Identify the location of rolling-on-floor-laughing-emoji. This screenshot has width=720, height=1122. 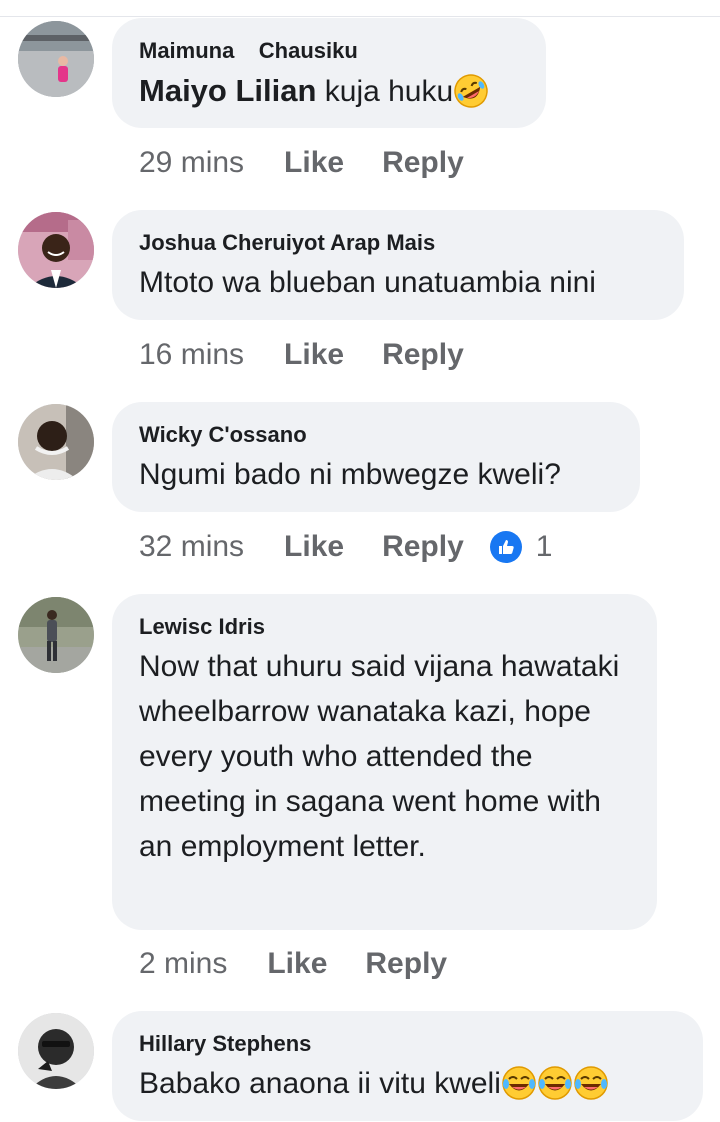
(471, 91).